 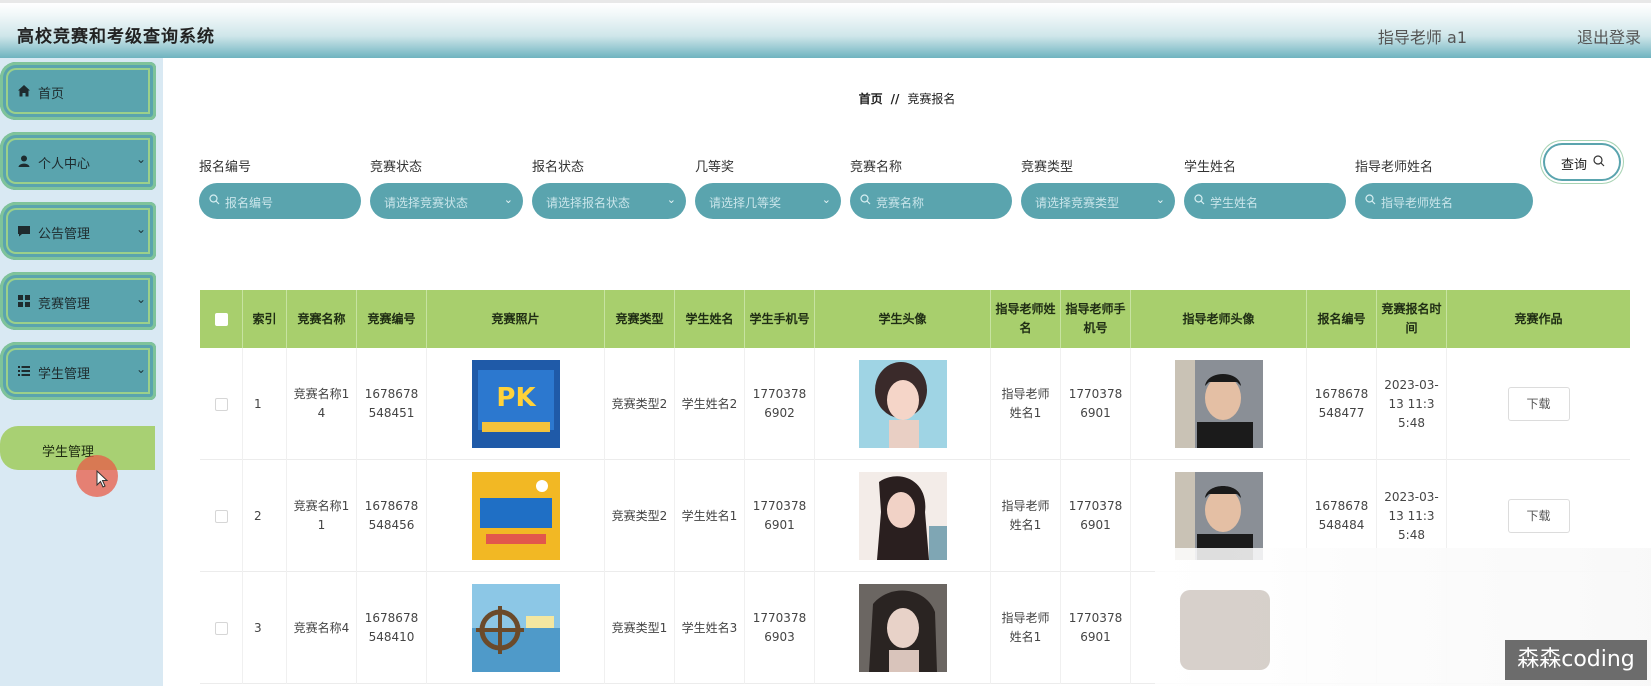 I want to click on sidebar-item-competition: 竞赛管理 ⌄, so click(x=78, y=301).